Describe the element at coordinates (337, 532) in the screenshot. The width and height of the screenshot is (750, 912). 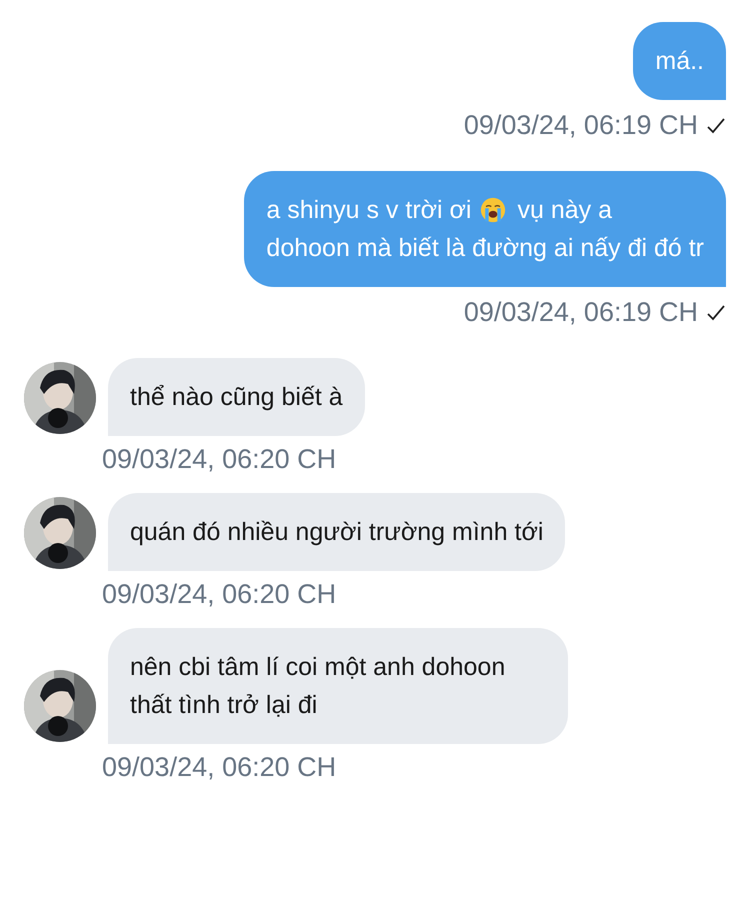
I see `message-text: quán đó nhiều người trường mình tới` at that location.